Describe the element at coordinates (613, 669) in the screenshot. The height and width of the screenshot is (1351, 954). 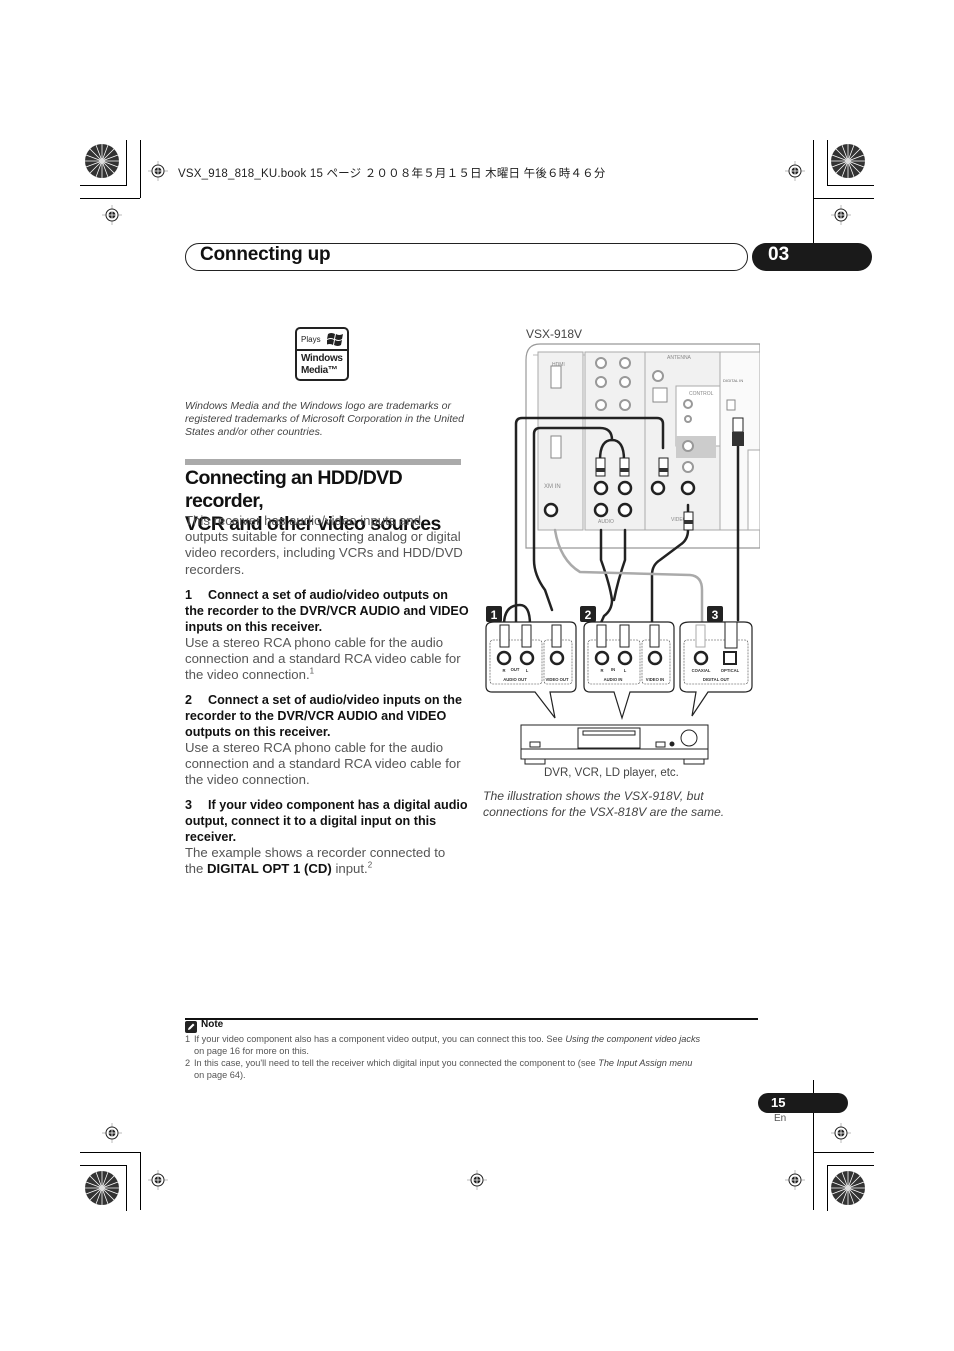
I see `jack-label-in: IN` at that location.